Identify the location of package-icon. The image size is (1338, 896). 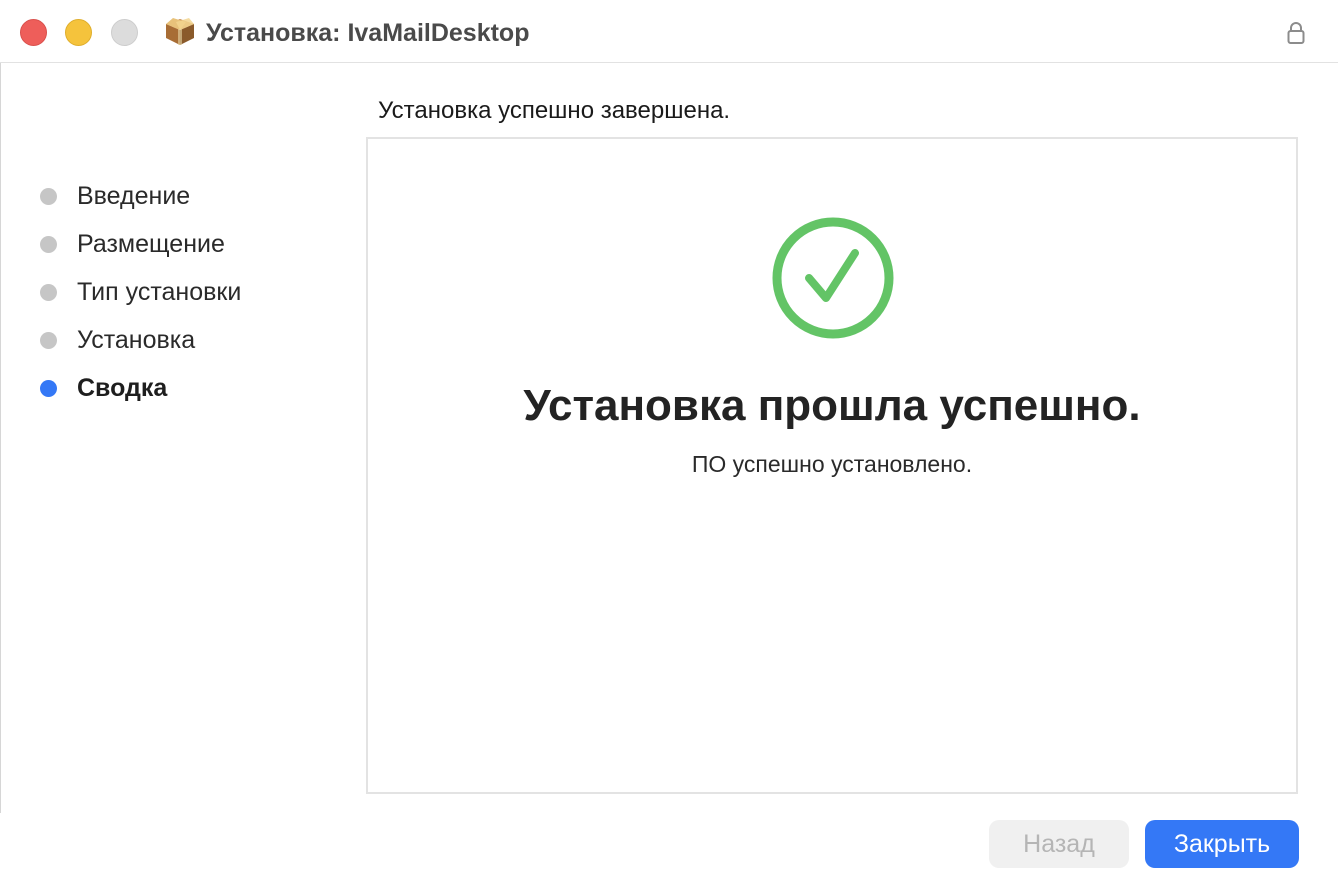
(180, 31).